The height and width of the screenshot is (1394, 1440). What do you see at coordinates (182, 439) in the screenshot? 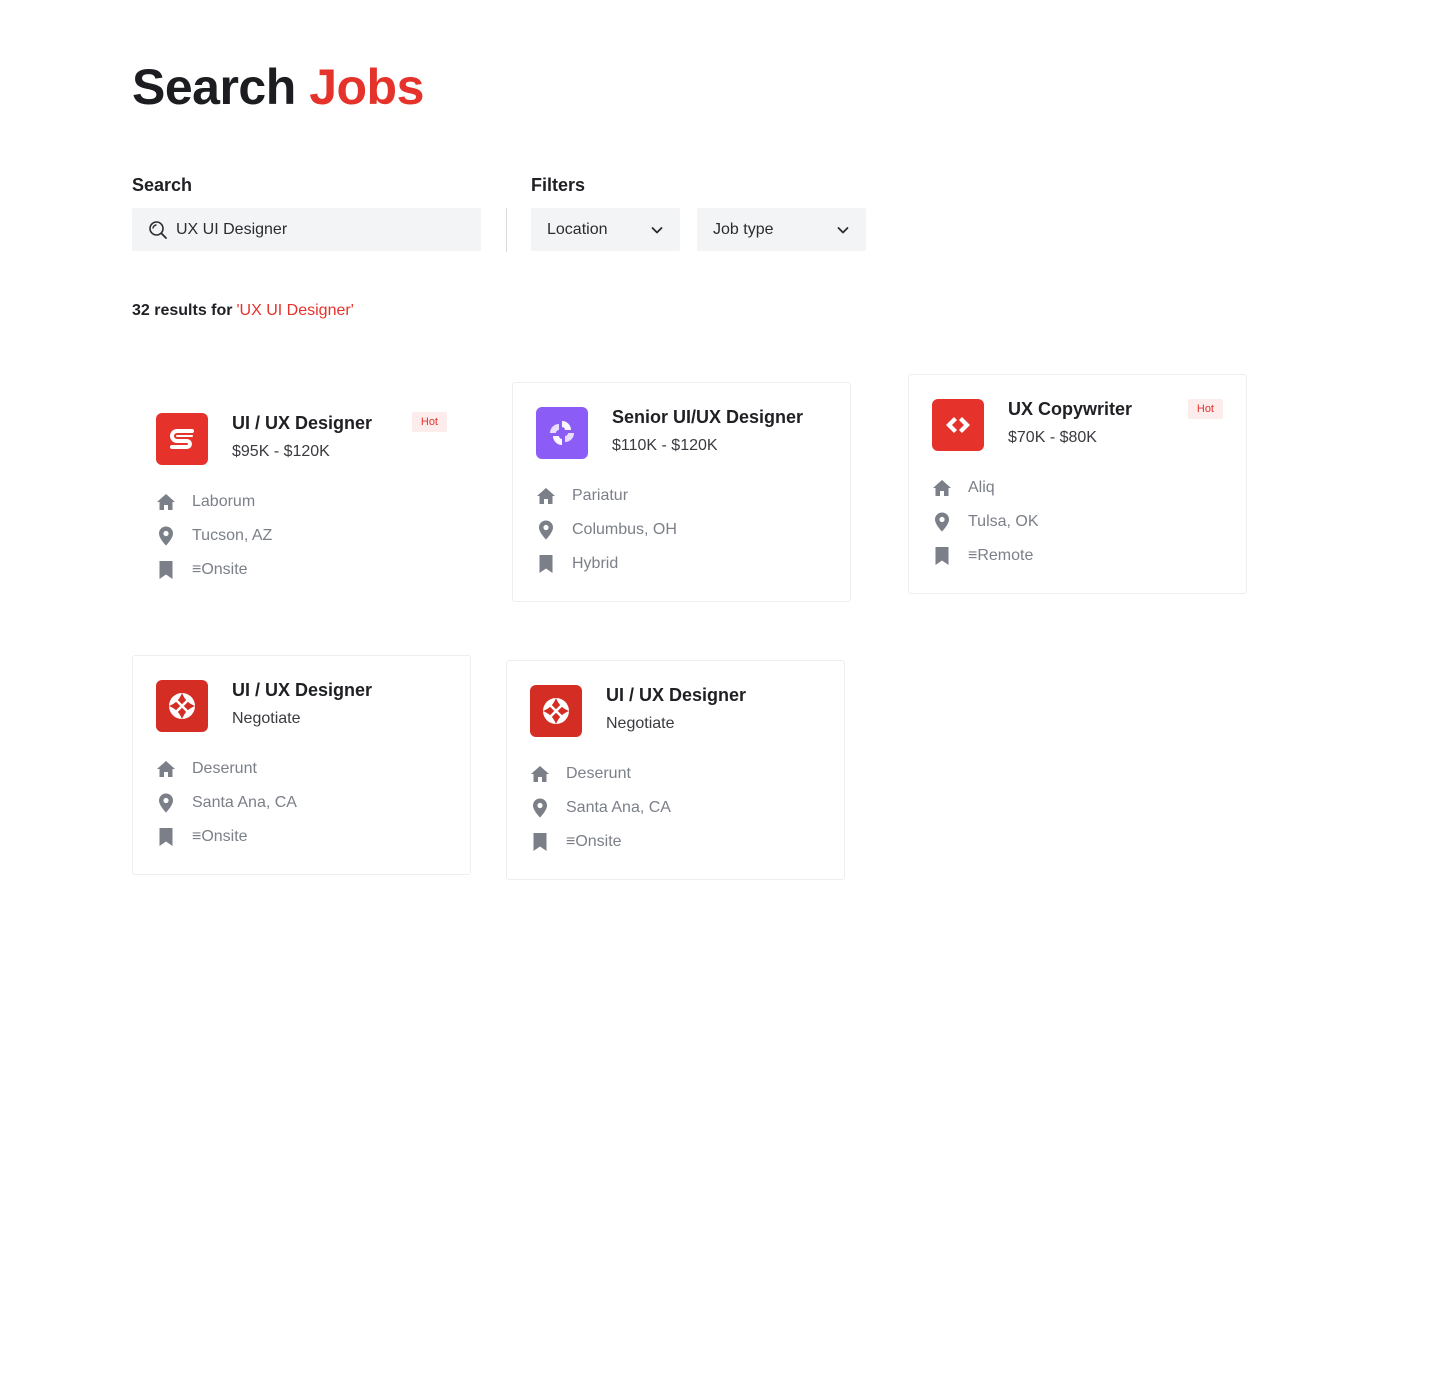
I see `s-logo-icon` at bounding box center [182, 439].